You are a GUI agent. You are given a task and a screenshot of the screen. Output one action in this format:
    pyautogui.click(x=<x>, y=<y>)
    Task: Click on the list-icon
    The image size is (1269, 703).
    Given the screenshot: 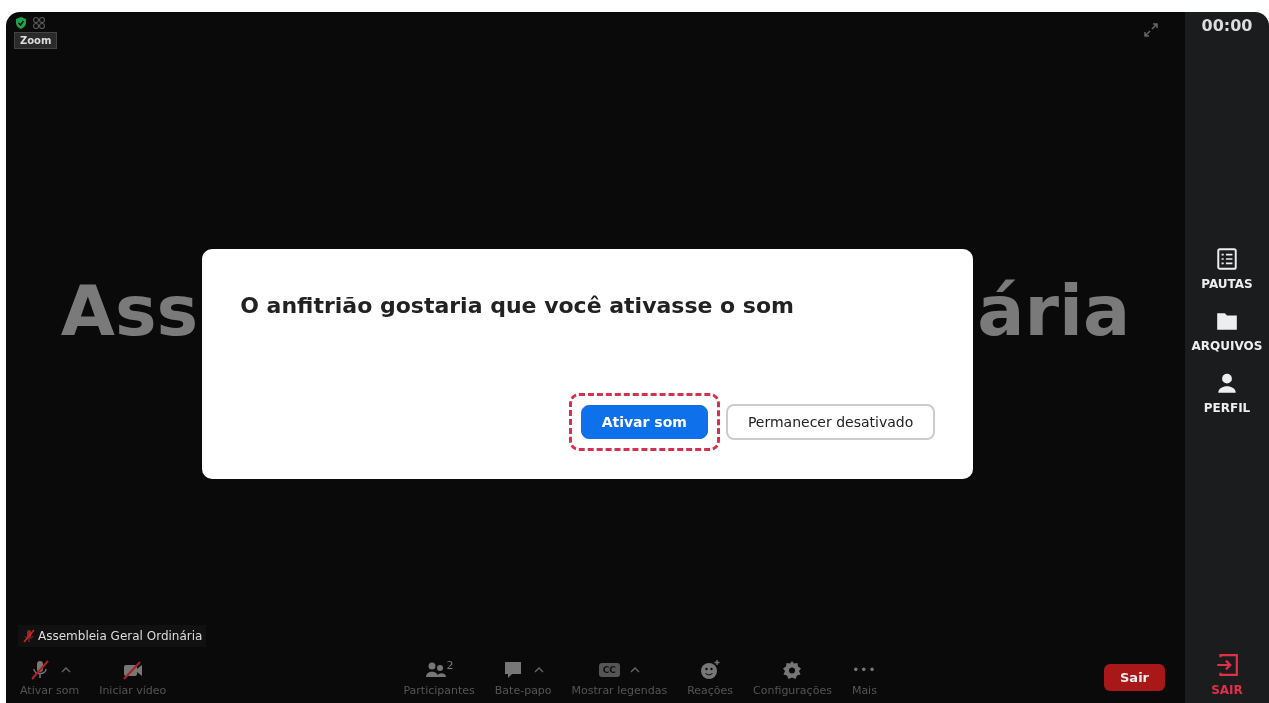 What is the action you would take?
    pyautogui.click(x=1227, y=259)
    